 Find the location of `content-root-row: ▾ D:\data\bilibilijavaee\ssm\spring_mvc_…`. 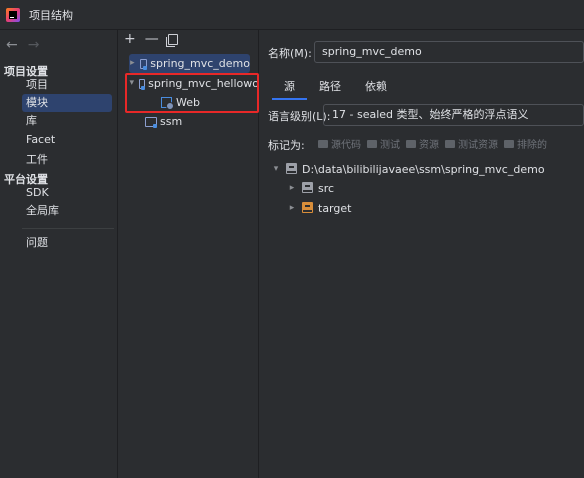

content-root-row: ▾ D:\data\bilibilijavaee\ssm\spring_mvc_… is located at coordinates (407, 169).